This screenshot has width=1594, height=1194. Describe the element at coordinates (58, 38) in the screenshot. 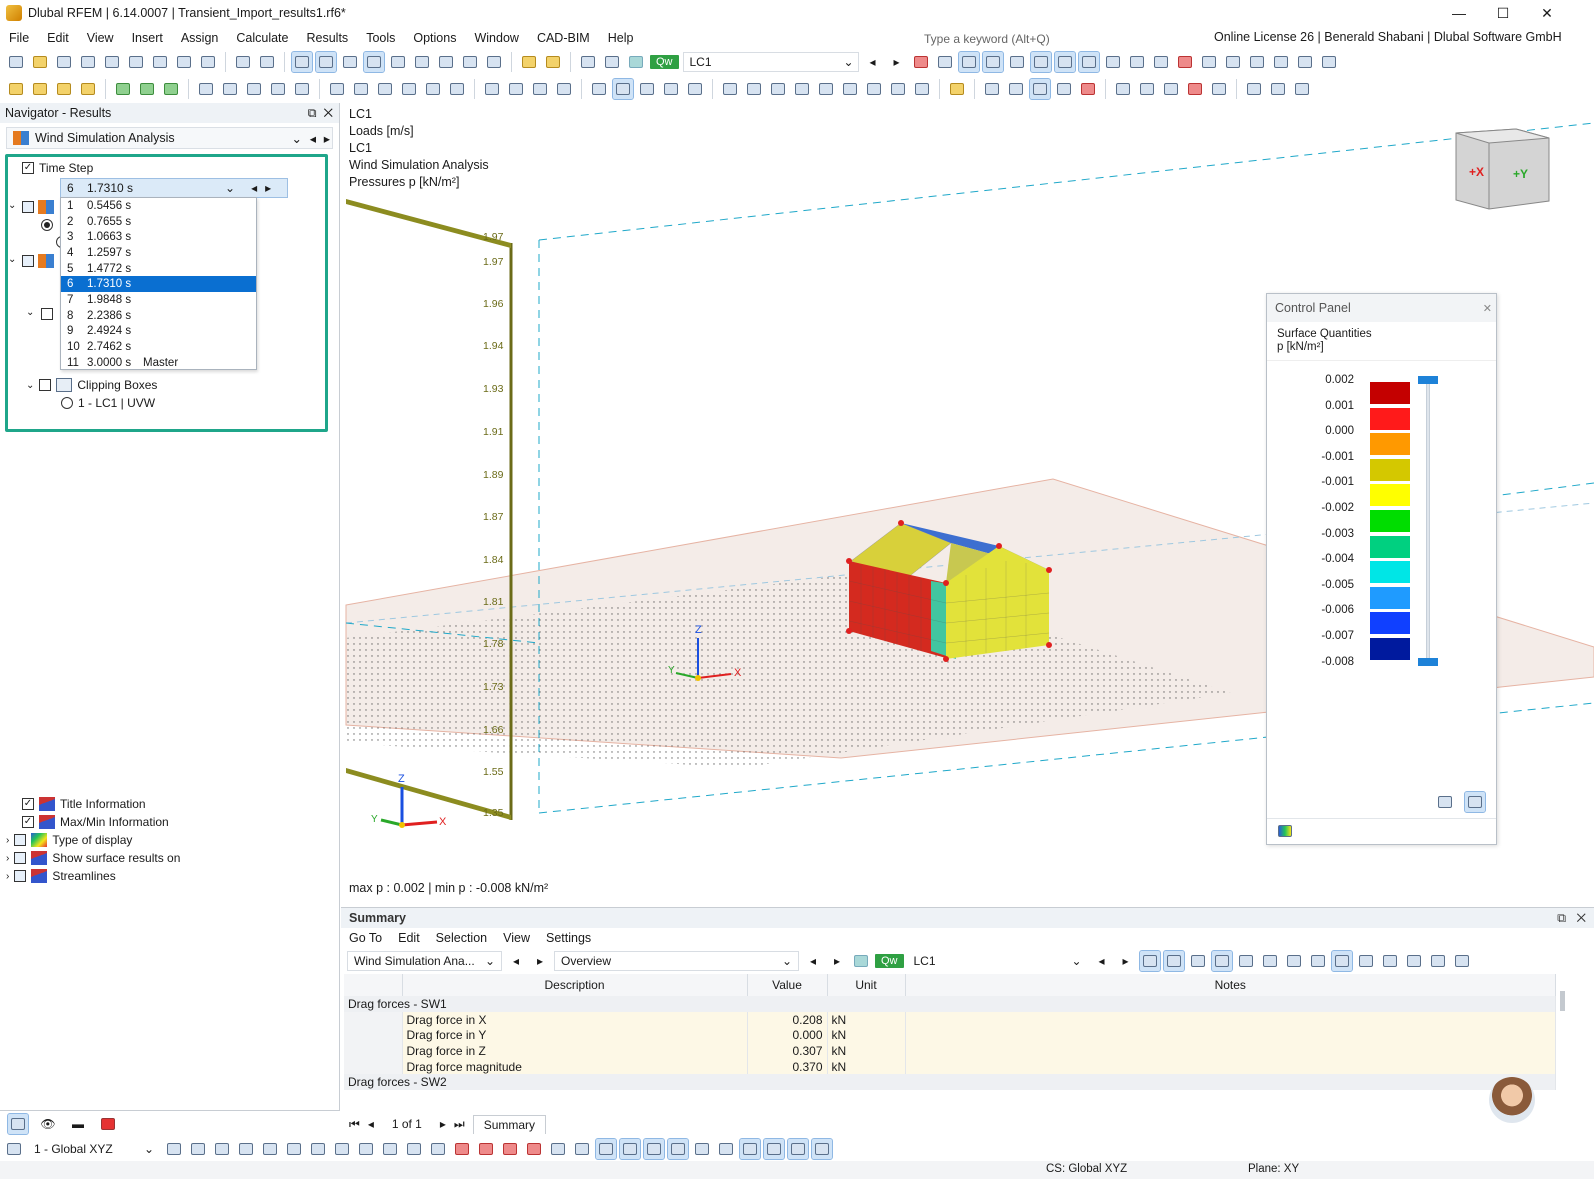

I see `menu-edit: Edit` at that location.